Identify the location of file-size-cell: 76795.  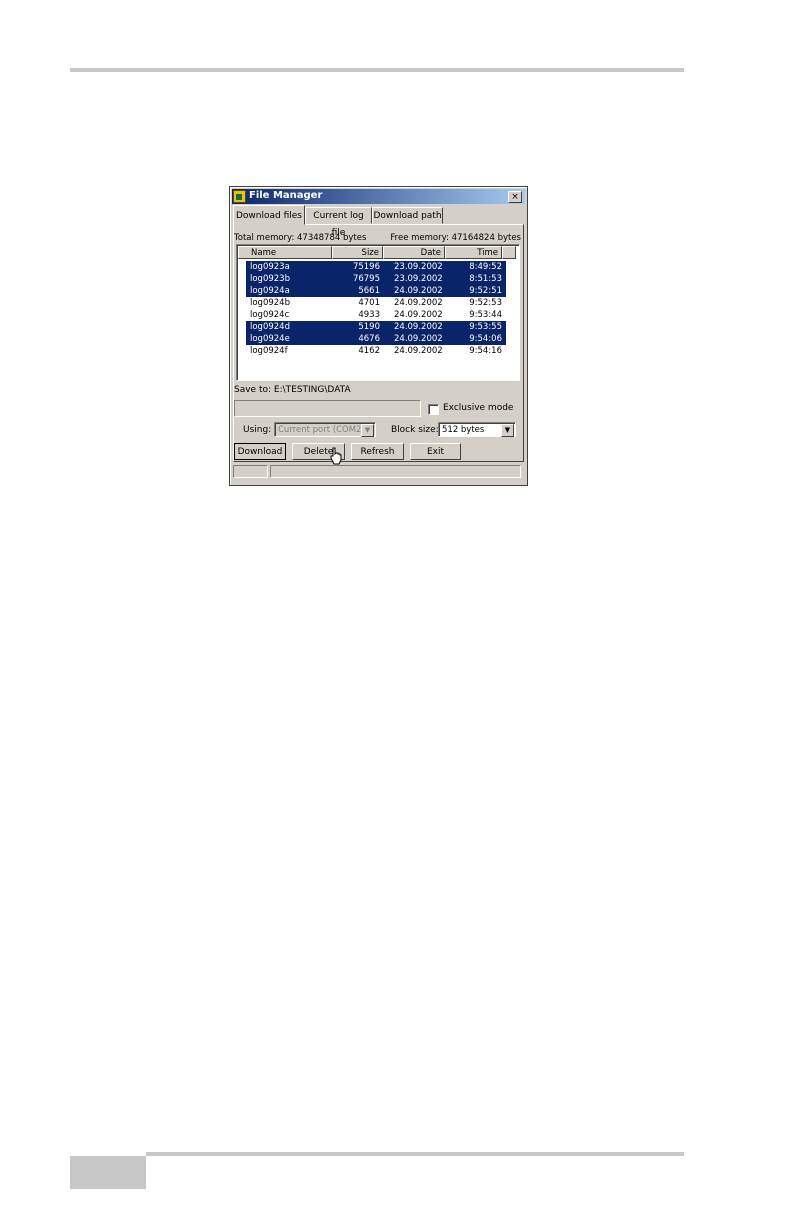
(366, 279).